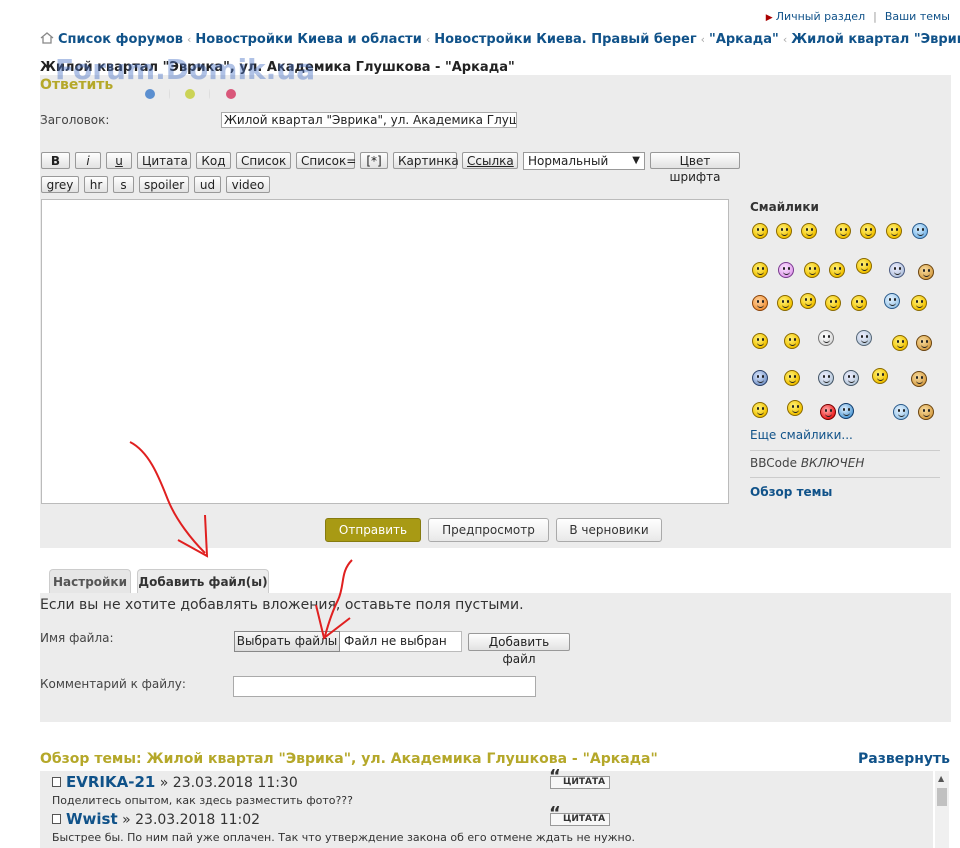  What do you see at coordinates (248, 184) in the screenshot?
I see `video-button: video` at bounding box center [248, 184].